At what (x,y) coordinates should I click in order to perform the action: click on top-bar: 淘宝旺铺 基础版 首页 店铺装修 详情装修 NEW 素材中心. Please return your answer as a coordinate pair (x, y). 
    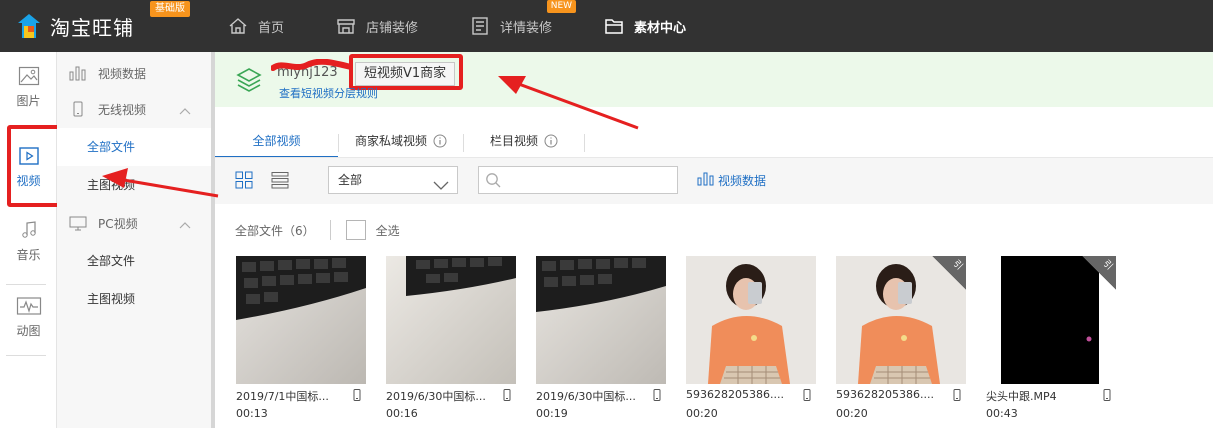
    Looking at the image, I should click on (606, 26).